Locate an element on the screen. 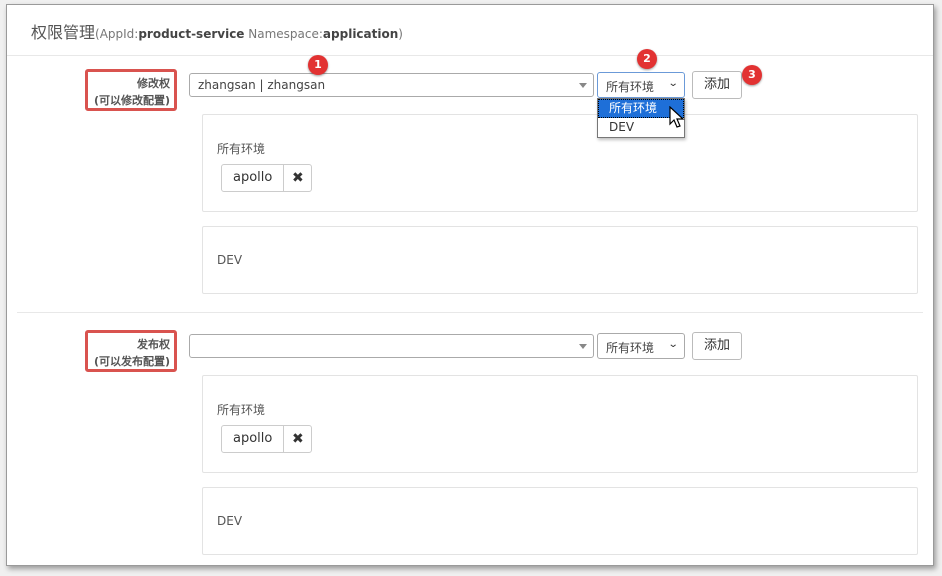 The image size is (942, 576). modify-panel-dev: DEV is located at coordinates (560, 260).